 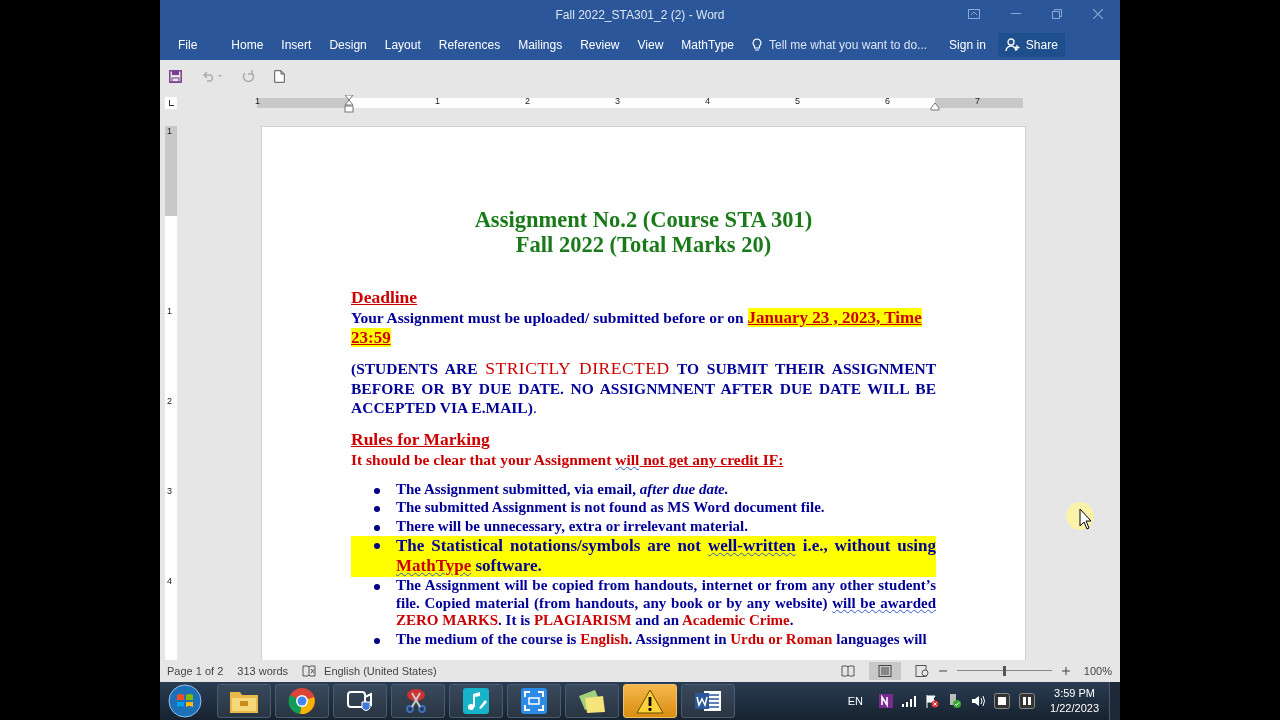 What do you see at coordinates (1057, 14) in the screenshot?
I see `restore-icon` at bounding box center [1057, 14].